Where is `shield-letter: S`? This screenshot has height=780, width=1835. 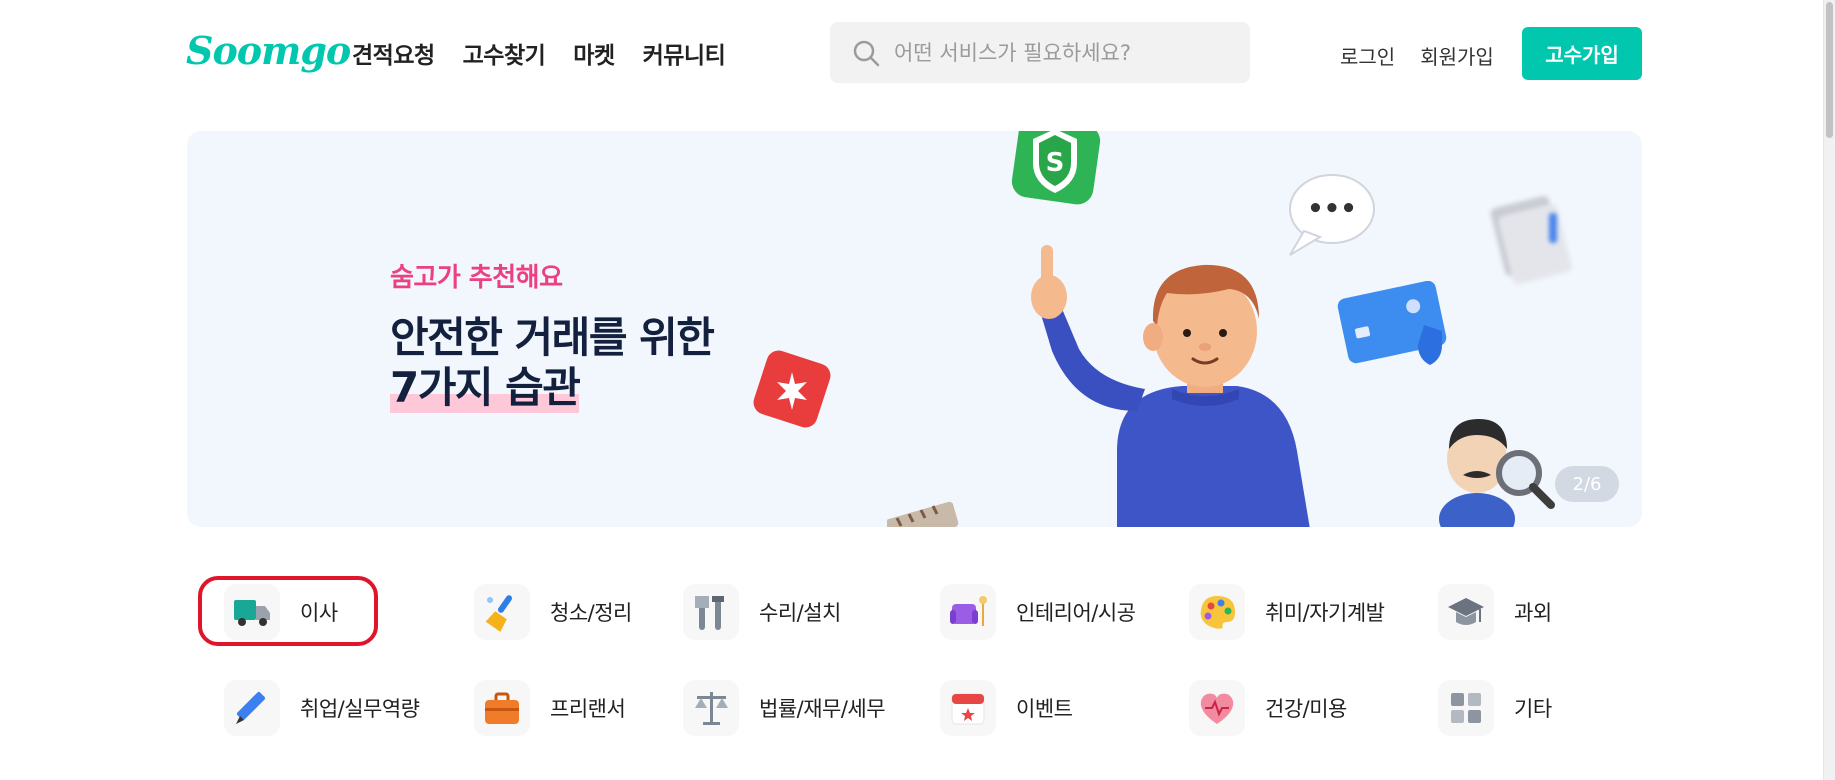 shield-letter: S is located at coordinates (1055, 163).